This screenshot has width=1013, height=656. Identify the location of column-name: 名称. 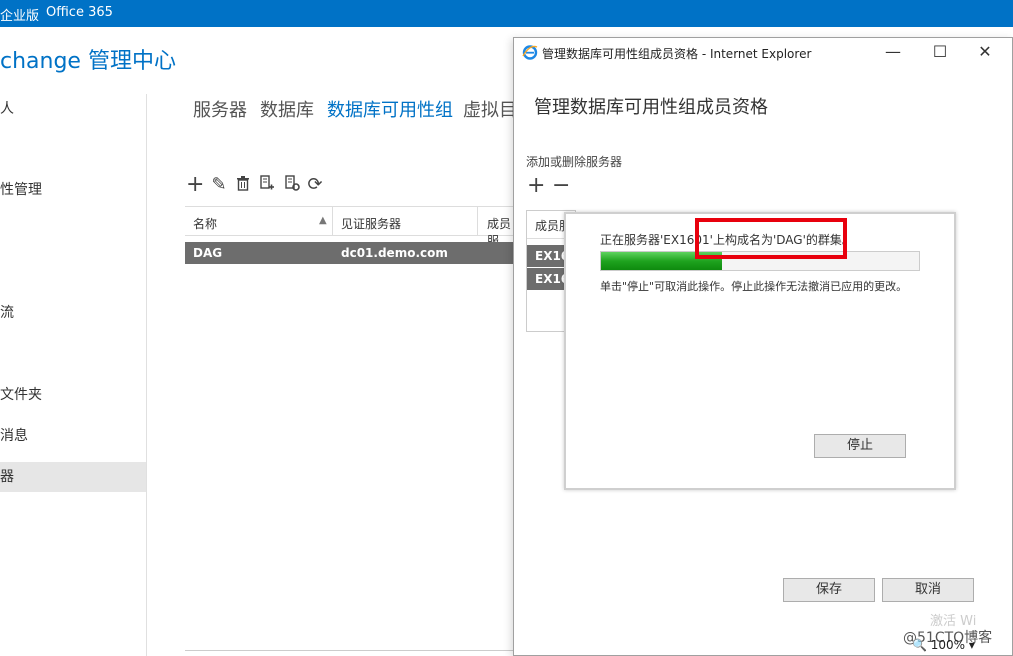
(205, 223).